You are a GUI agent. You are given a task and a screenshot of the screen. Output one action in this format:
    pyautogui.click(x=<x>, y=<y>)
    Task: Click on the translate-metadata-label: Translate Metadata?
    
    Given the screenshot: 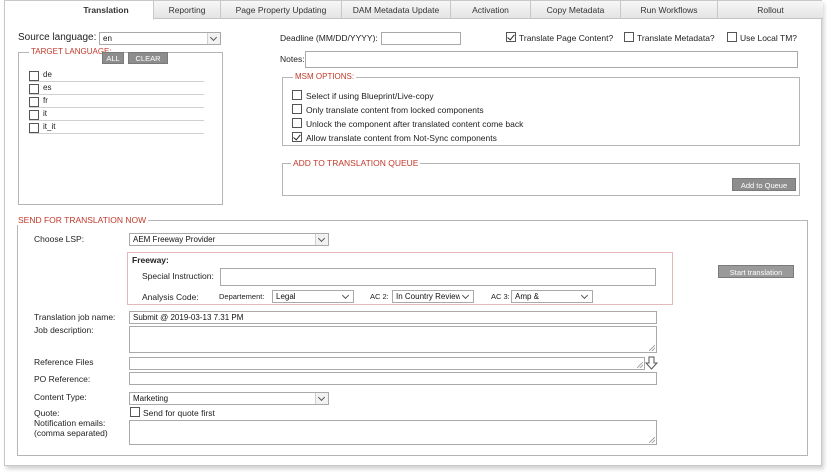 What is the action you would take?
    pyautogui.click(x=676, y=38)
    